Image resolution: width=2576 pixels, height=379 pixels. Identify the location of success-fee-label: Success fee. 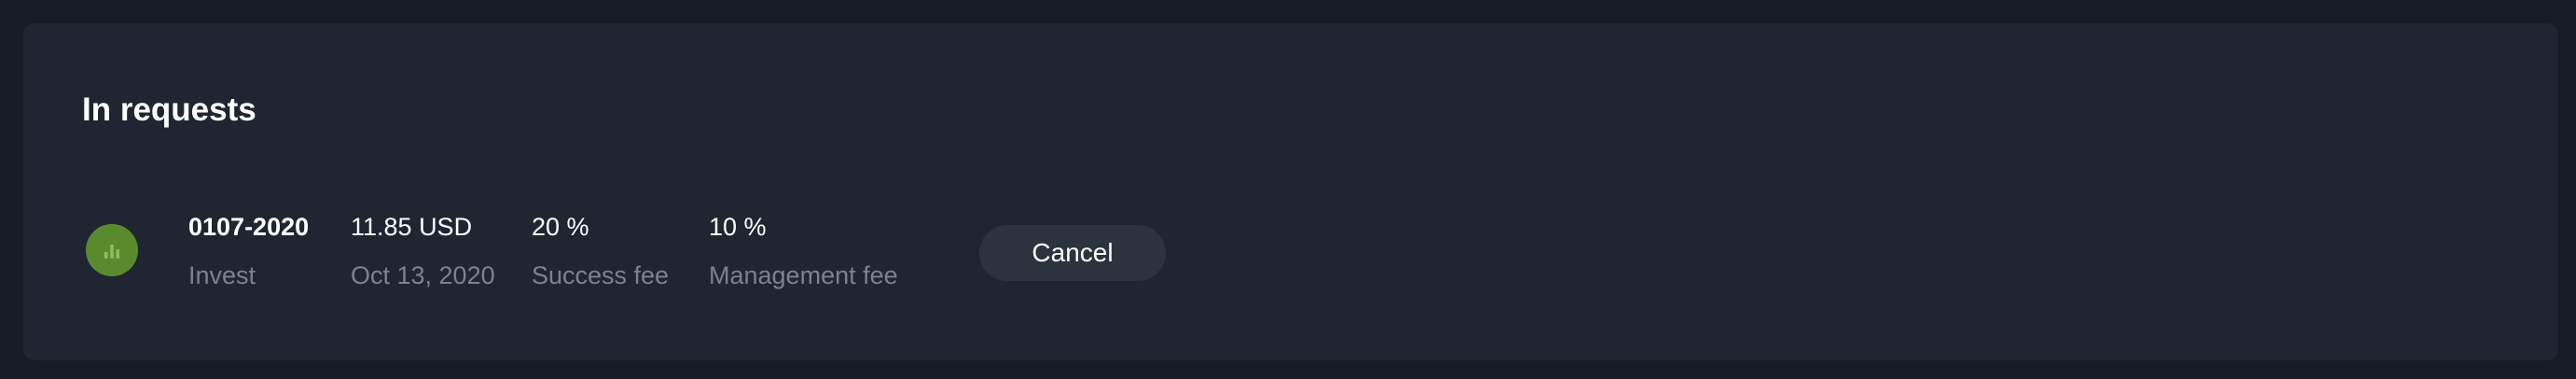
(601, 275).